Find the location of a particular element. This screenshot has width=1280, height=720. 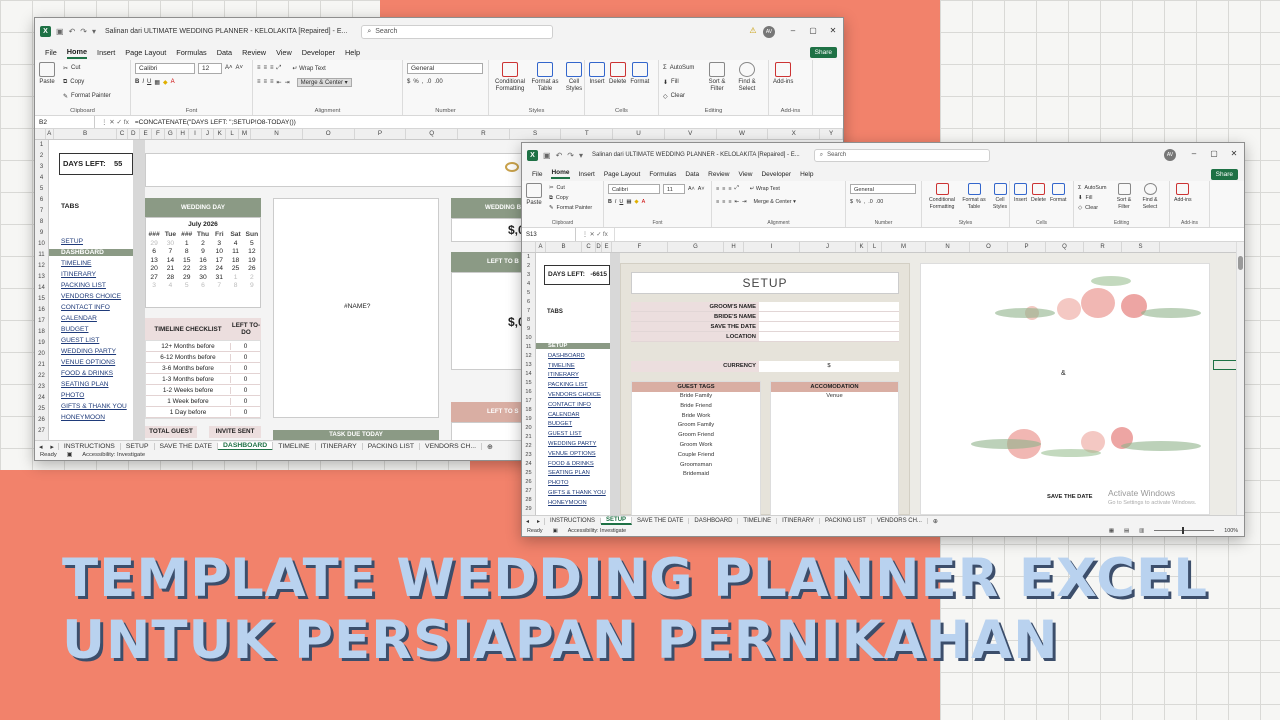

setup-field-input is located at coordinates (829, 336).